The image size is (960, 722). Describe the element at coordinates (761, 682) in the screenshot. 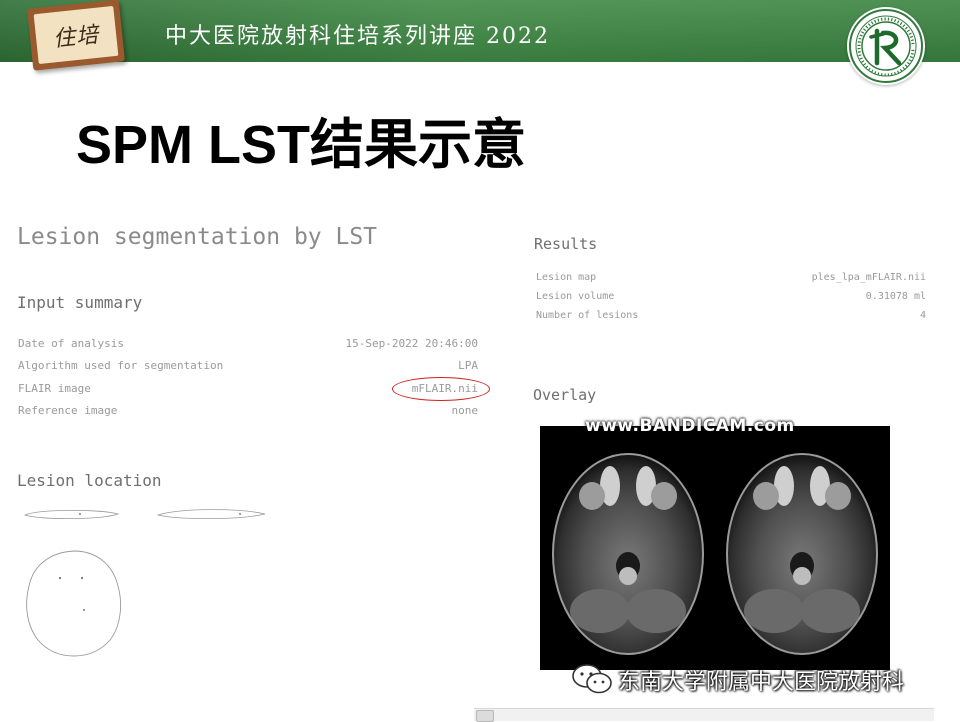

I see `source-watermark-text: 东南大学附属中大医院放射科` at that location.